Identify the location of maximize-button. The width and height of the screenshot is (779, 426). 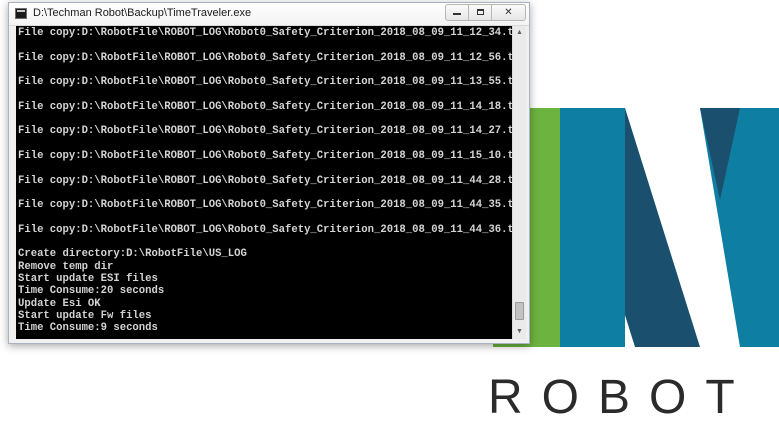
(480, 12).